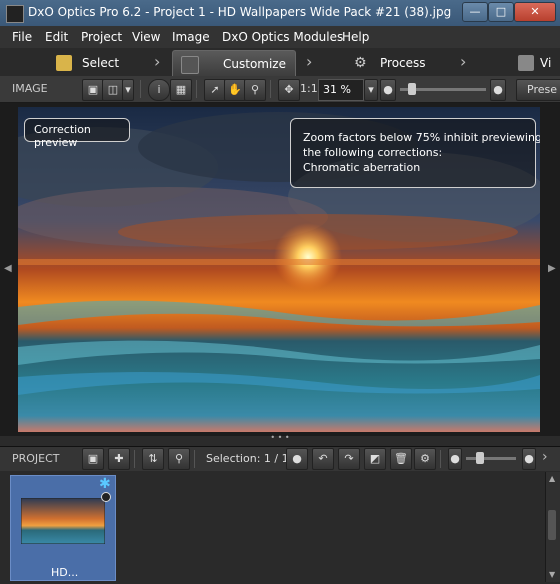  Describe the element at coordinates (535, 63) in the screenshot. I see `tab-view: Vi` at that location.